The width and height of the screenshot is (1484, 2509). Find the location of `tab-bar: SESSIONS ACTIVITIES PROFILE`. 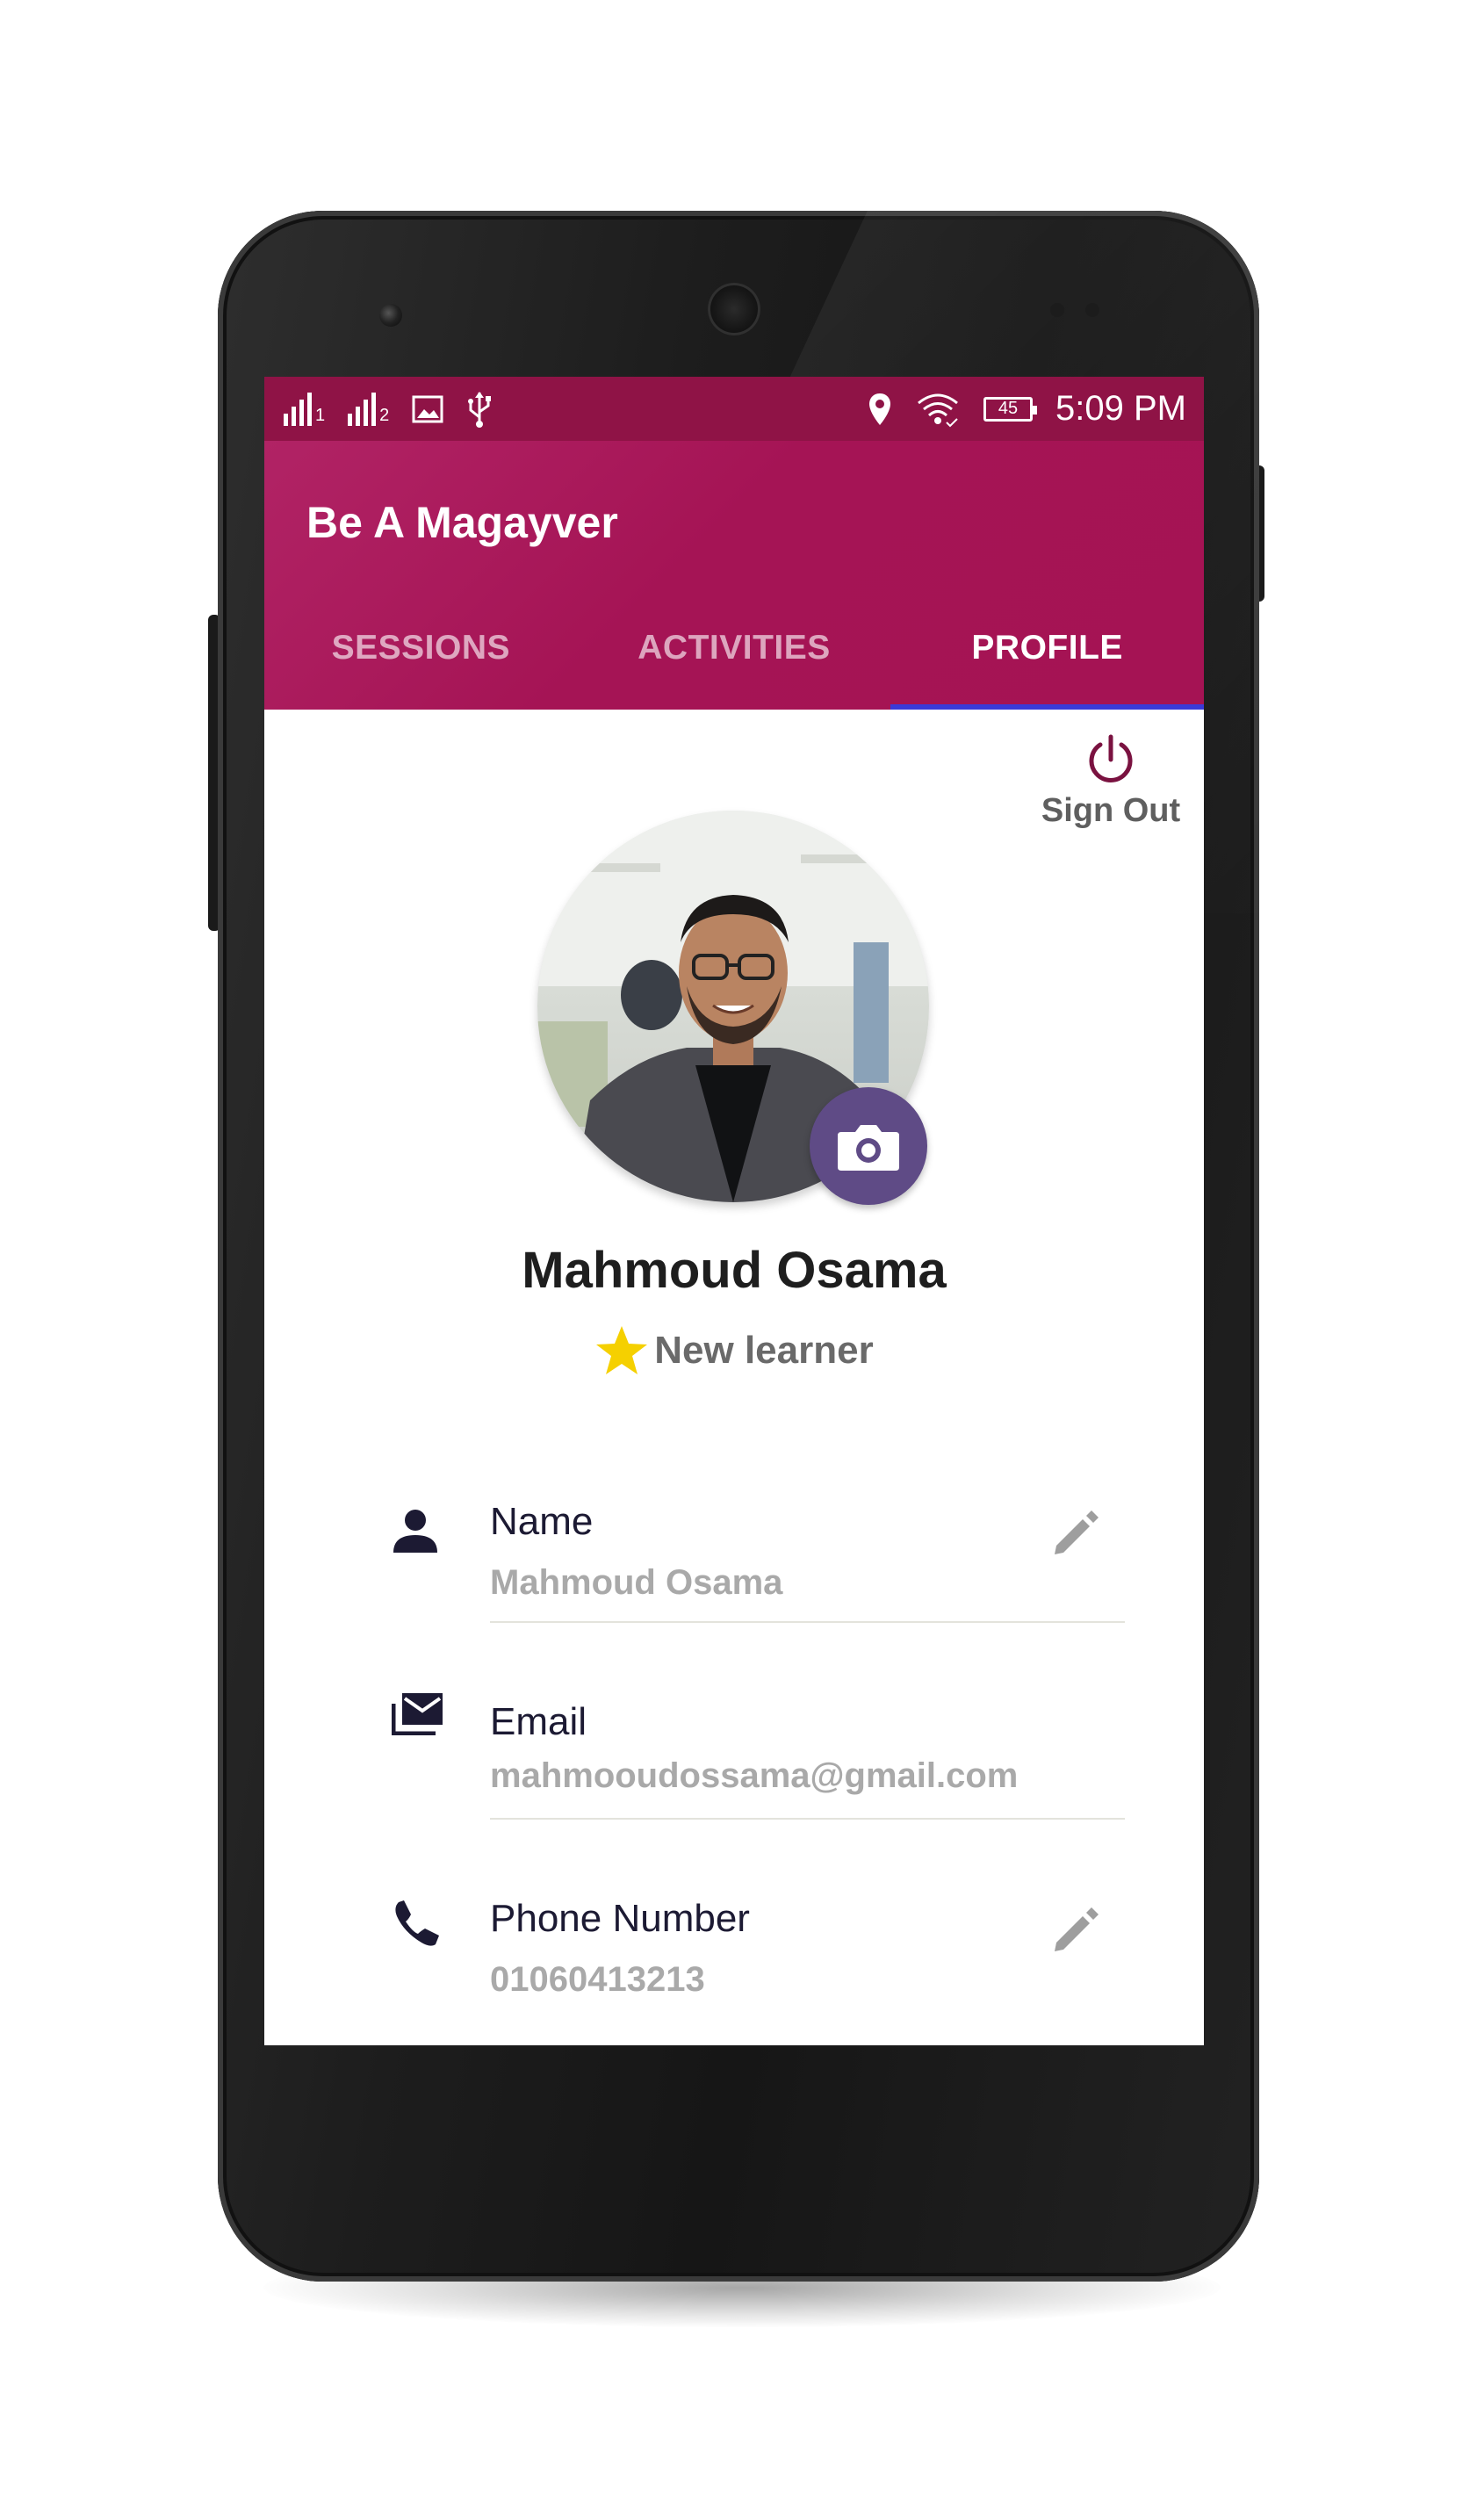

tab-bar: SESSIONS ACTIVITIES PROFILE is located at coordinates (734, 648).